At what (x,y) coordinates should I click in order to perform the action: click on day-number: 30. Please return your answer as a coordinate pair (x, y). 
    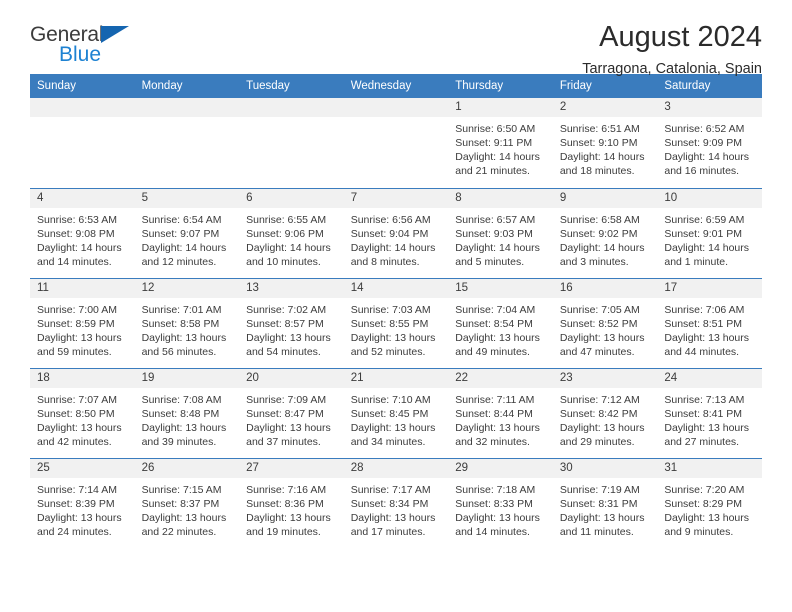
    Looking at the image, I should click on (605, 468).